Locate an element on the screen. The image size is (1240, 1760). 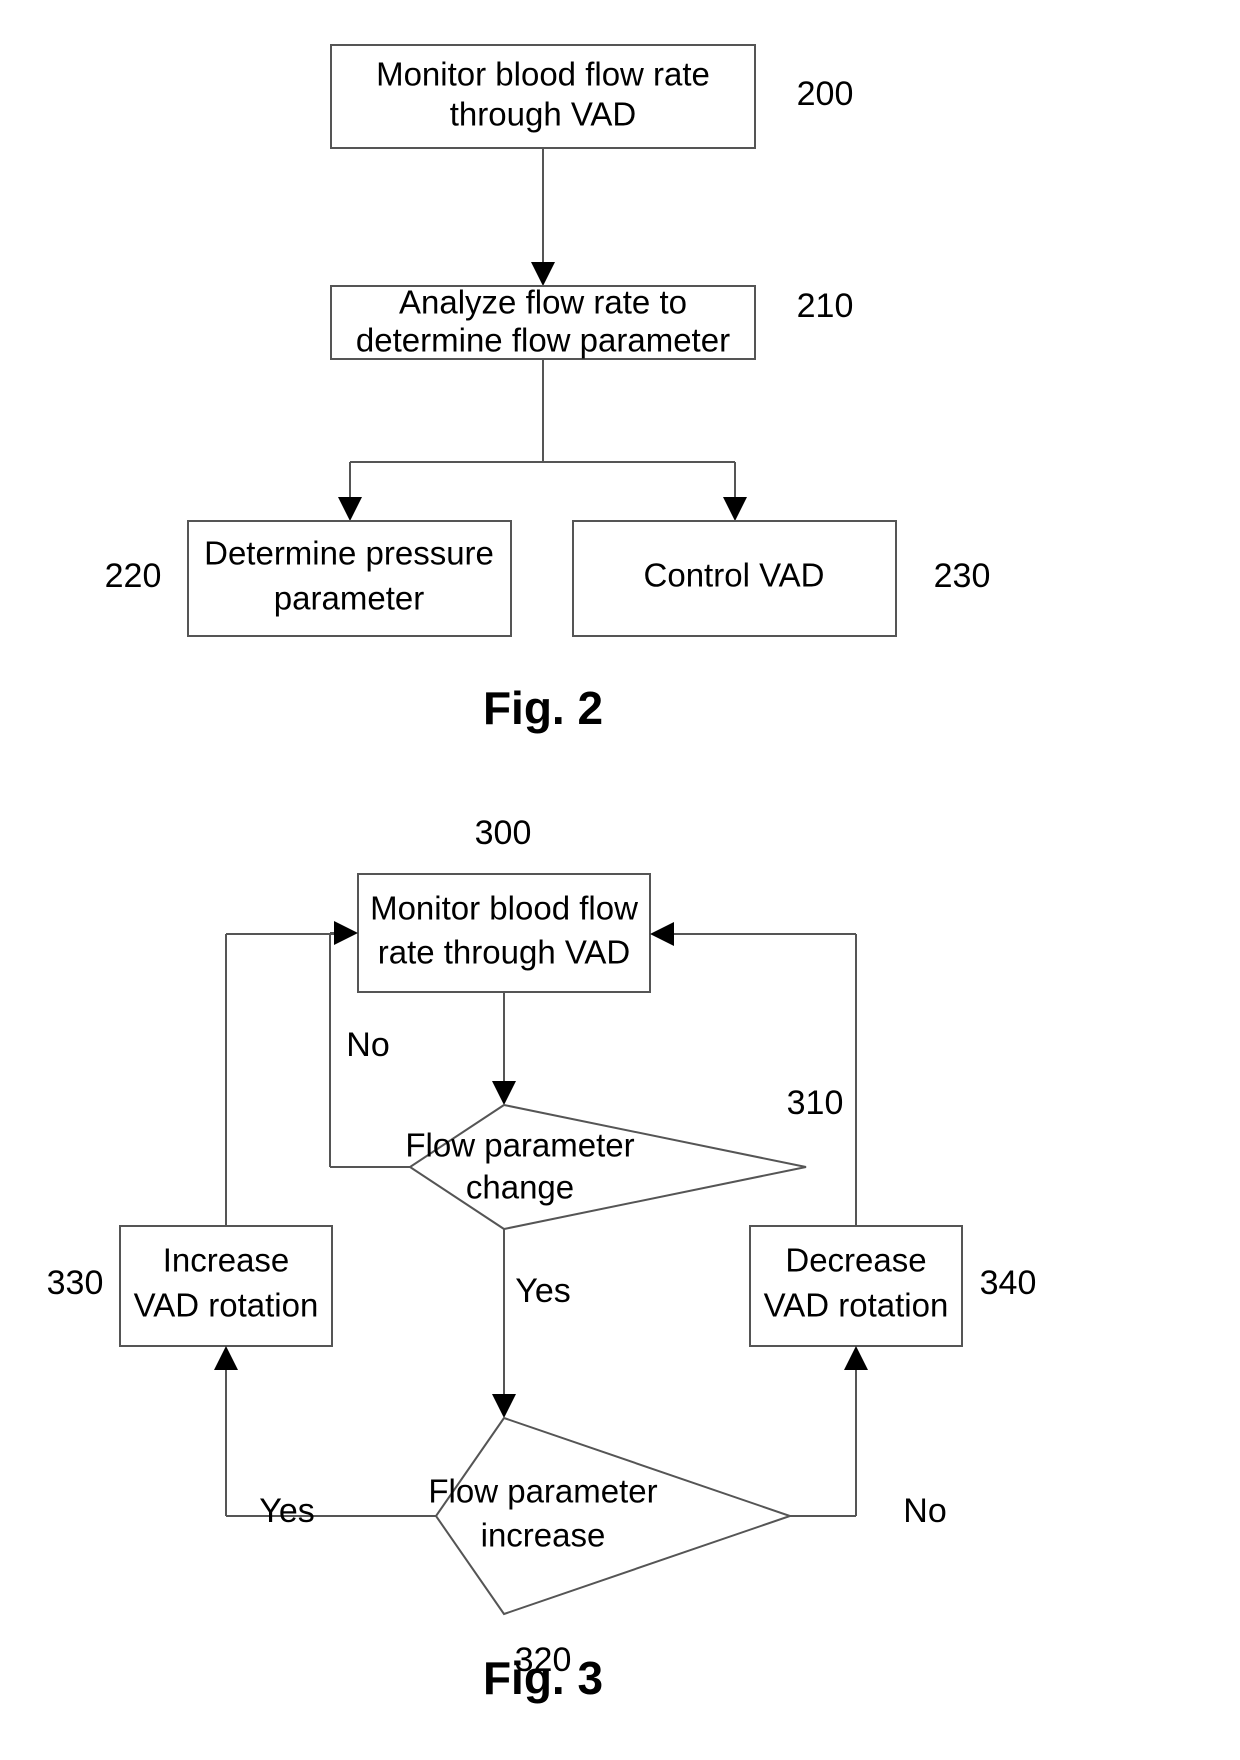
edge-320-no-arrowhead is located at coordinates (856, 1358).